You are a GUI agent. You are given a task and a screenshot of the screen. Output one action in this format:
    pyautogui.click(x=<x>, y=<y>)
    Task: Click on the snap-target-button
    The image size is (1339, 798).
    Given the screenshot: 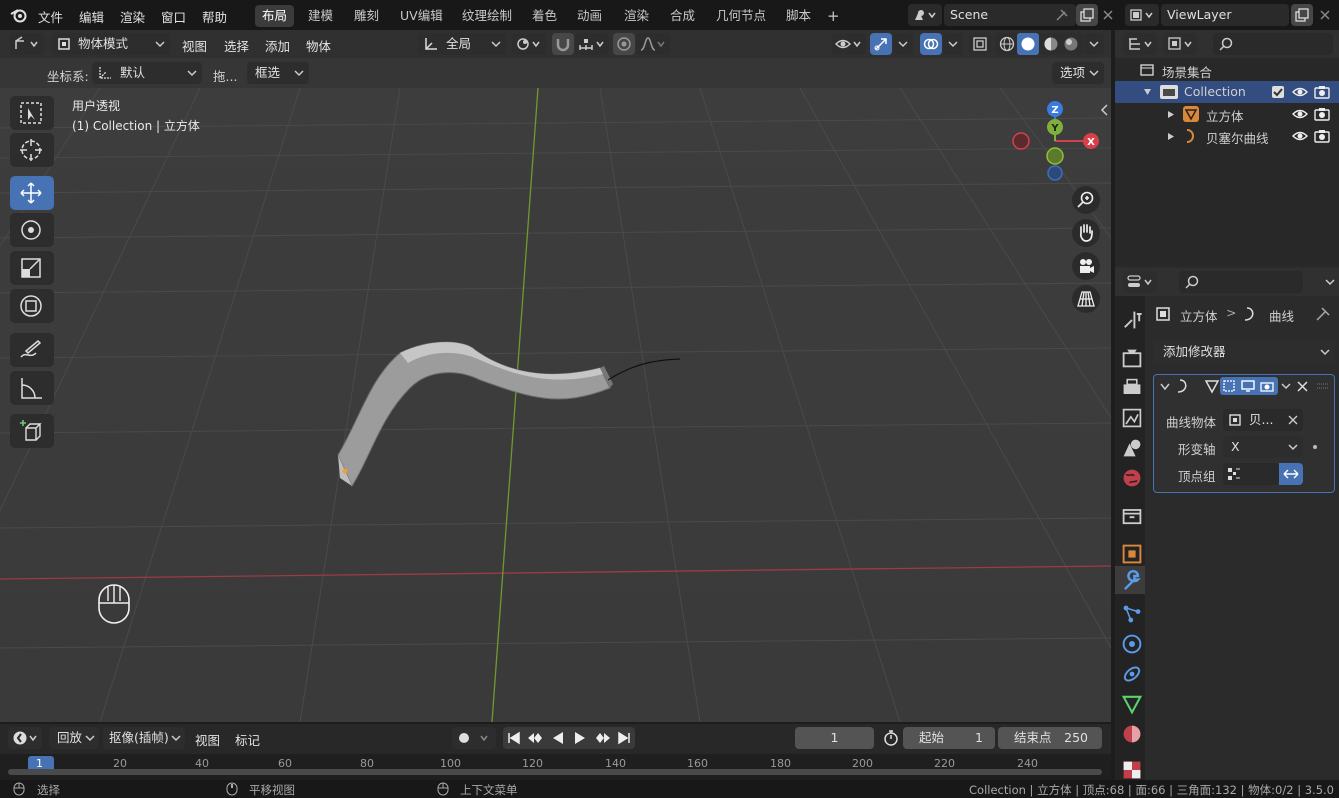 What is the action you would take?
    pyautogui.click(x=592, y=44)
    